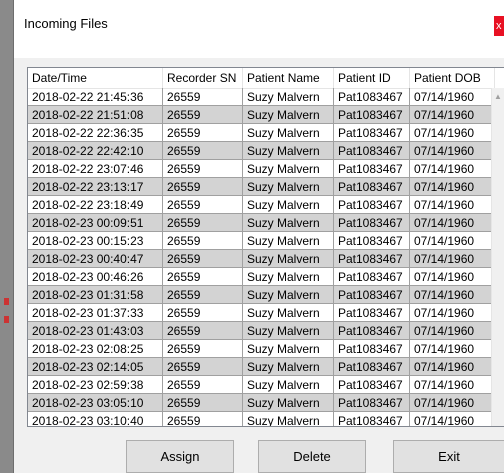 The image size is (504, 473). I want to click on table-cell: 2018-02-23 02:59:38, so click(95, 385).